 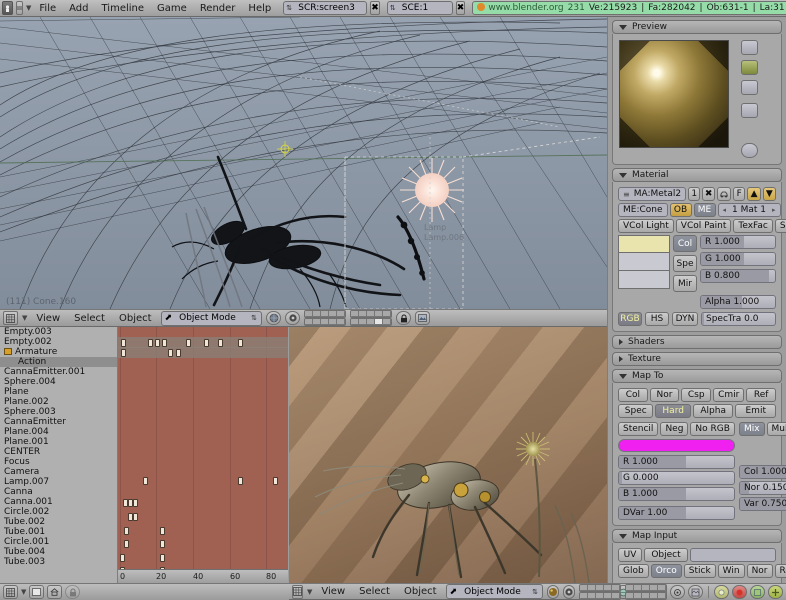 I want to click on outliner-item: Sphere.003, so click(x=58, y=412).